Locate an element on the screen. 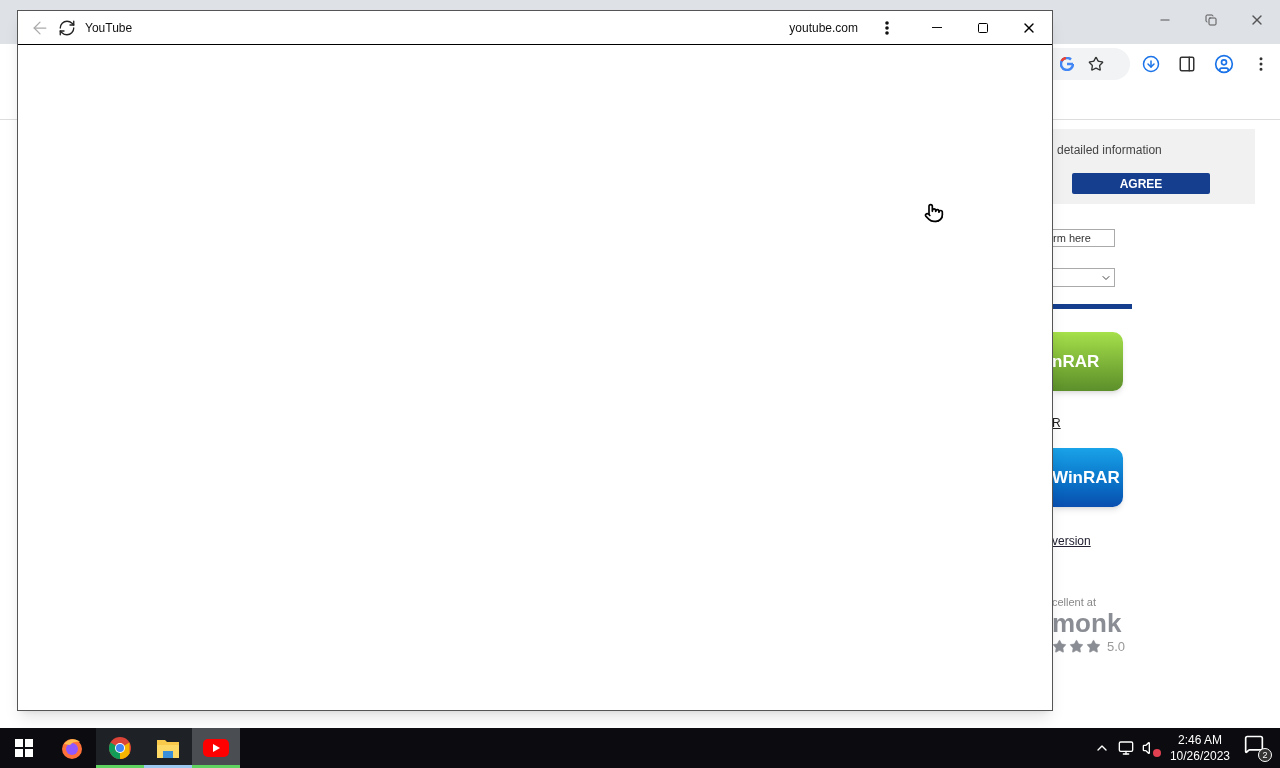  windows-logo-icon is located at coordinates (24, 748).